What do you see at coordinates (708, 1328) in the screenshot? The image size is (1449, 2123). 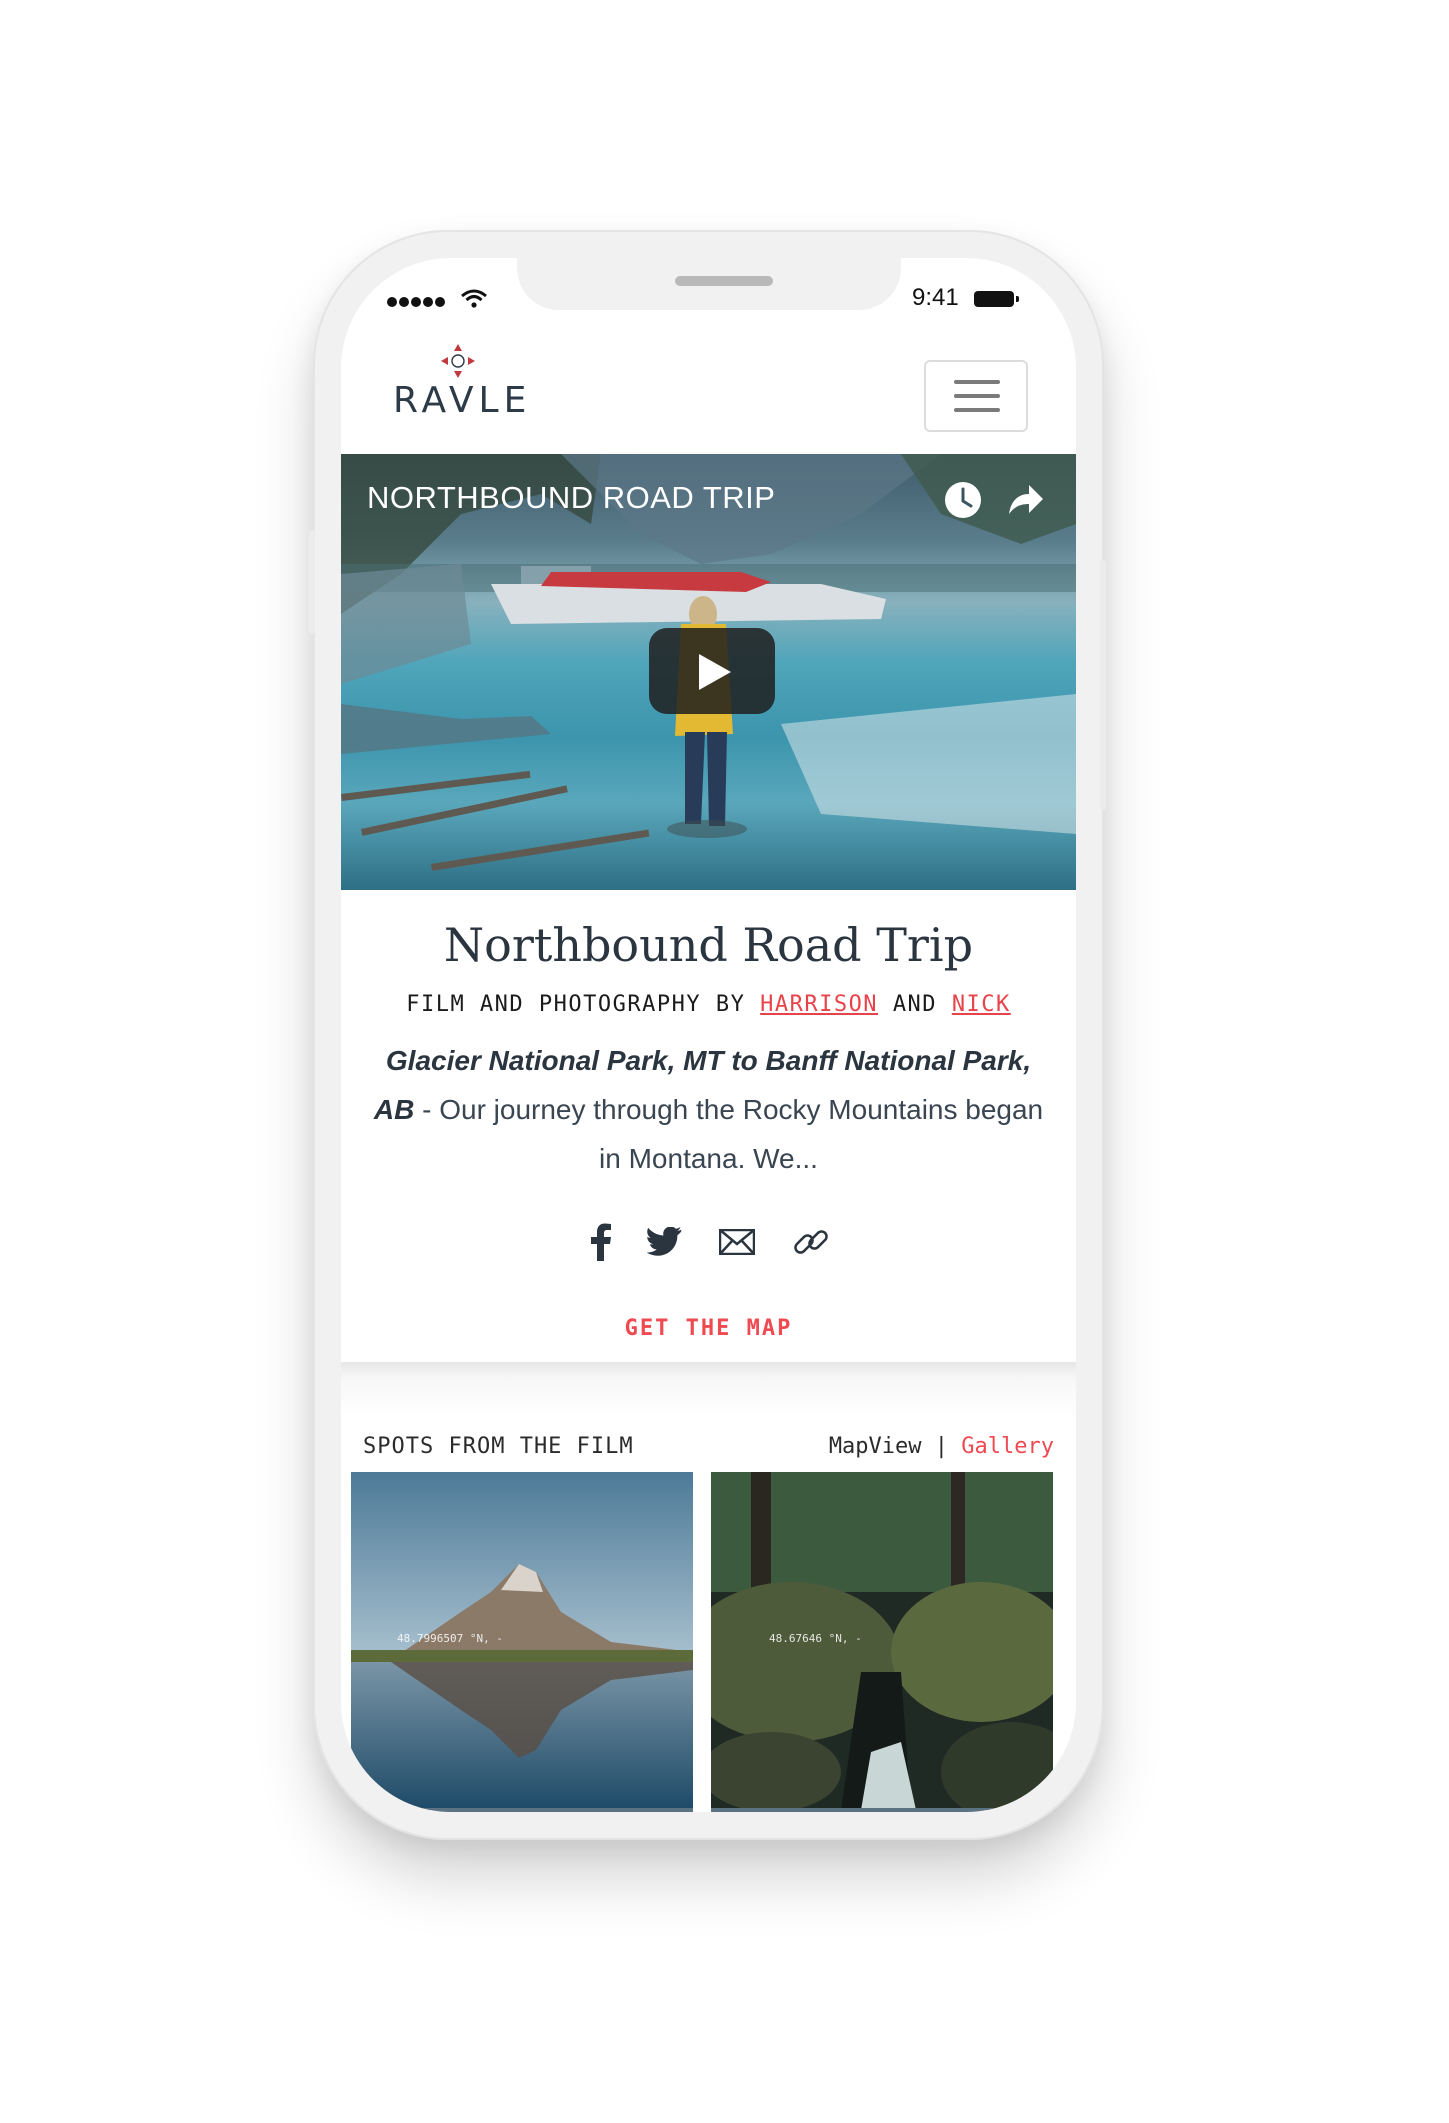 I see `get-the-map-link: GET THE MAP` at bounding box center [708, 1328].